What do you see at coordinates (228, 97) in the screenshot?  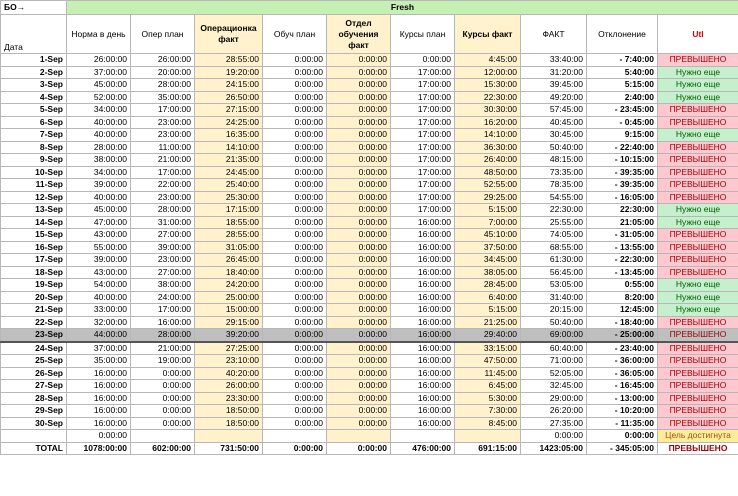 I see `oper-fact-cell: 26:50:00` at bounding box center [228, 97].